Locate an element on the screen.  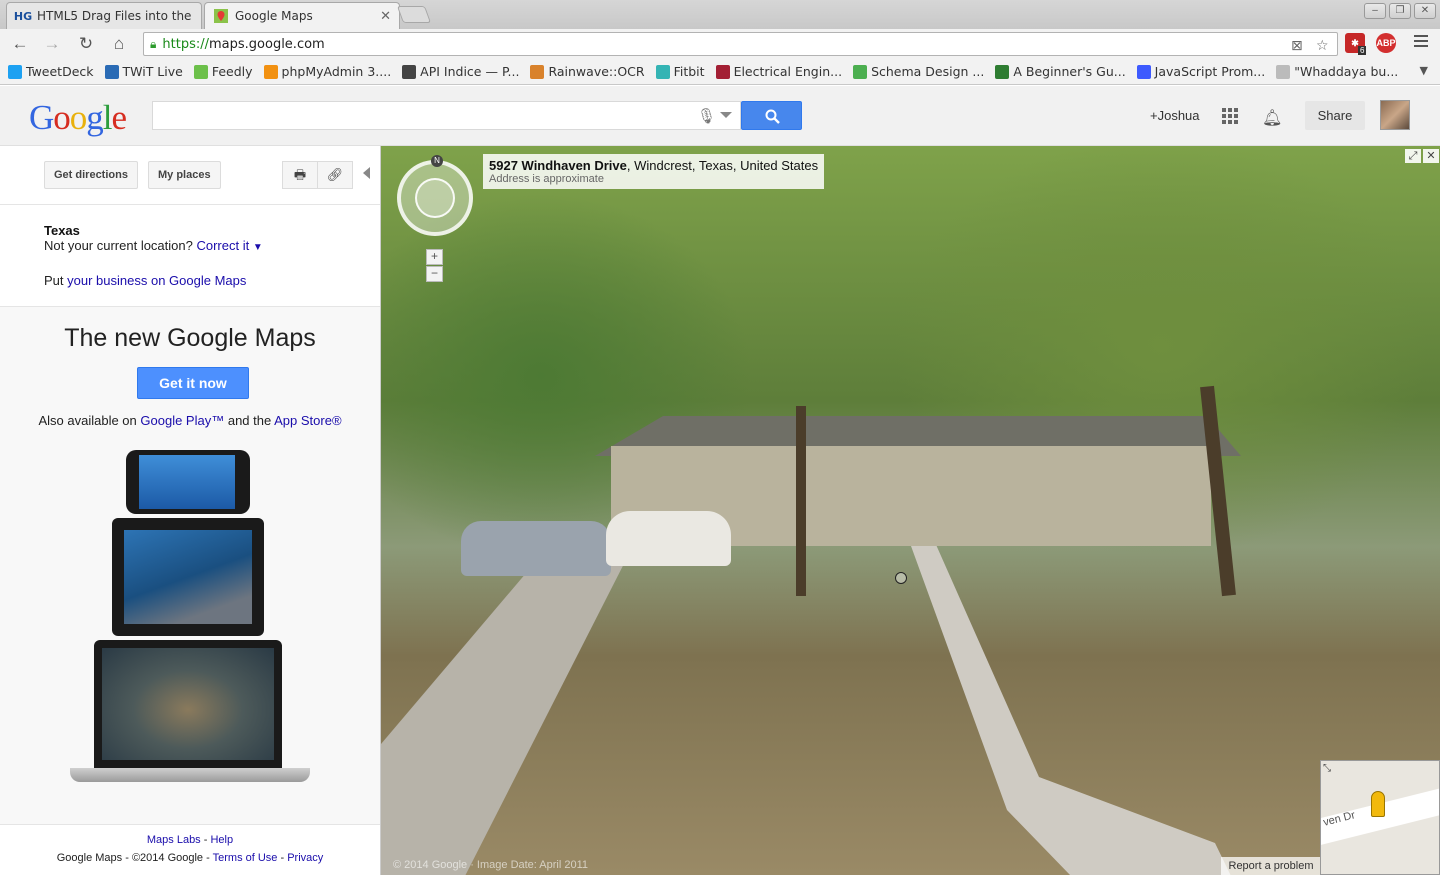
privacy-link: Privacy is located at coordinates (305, 858).